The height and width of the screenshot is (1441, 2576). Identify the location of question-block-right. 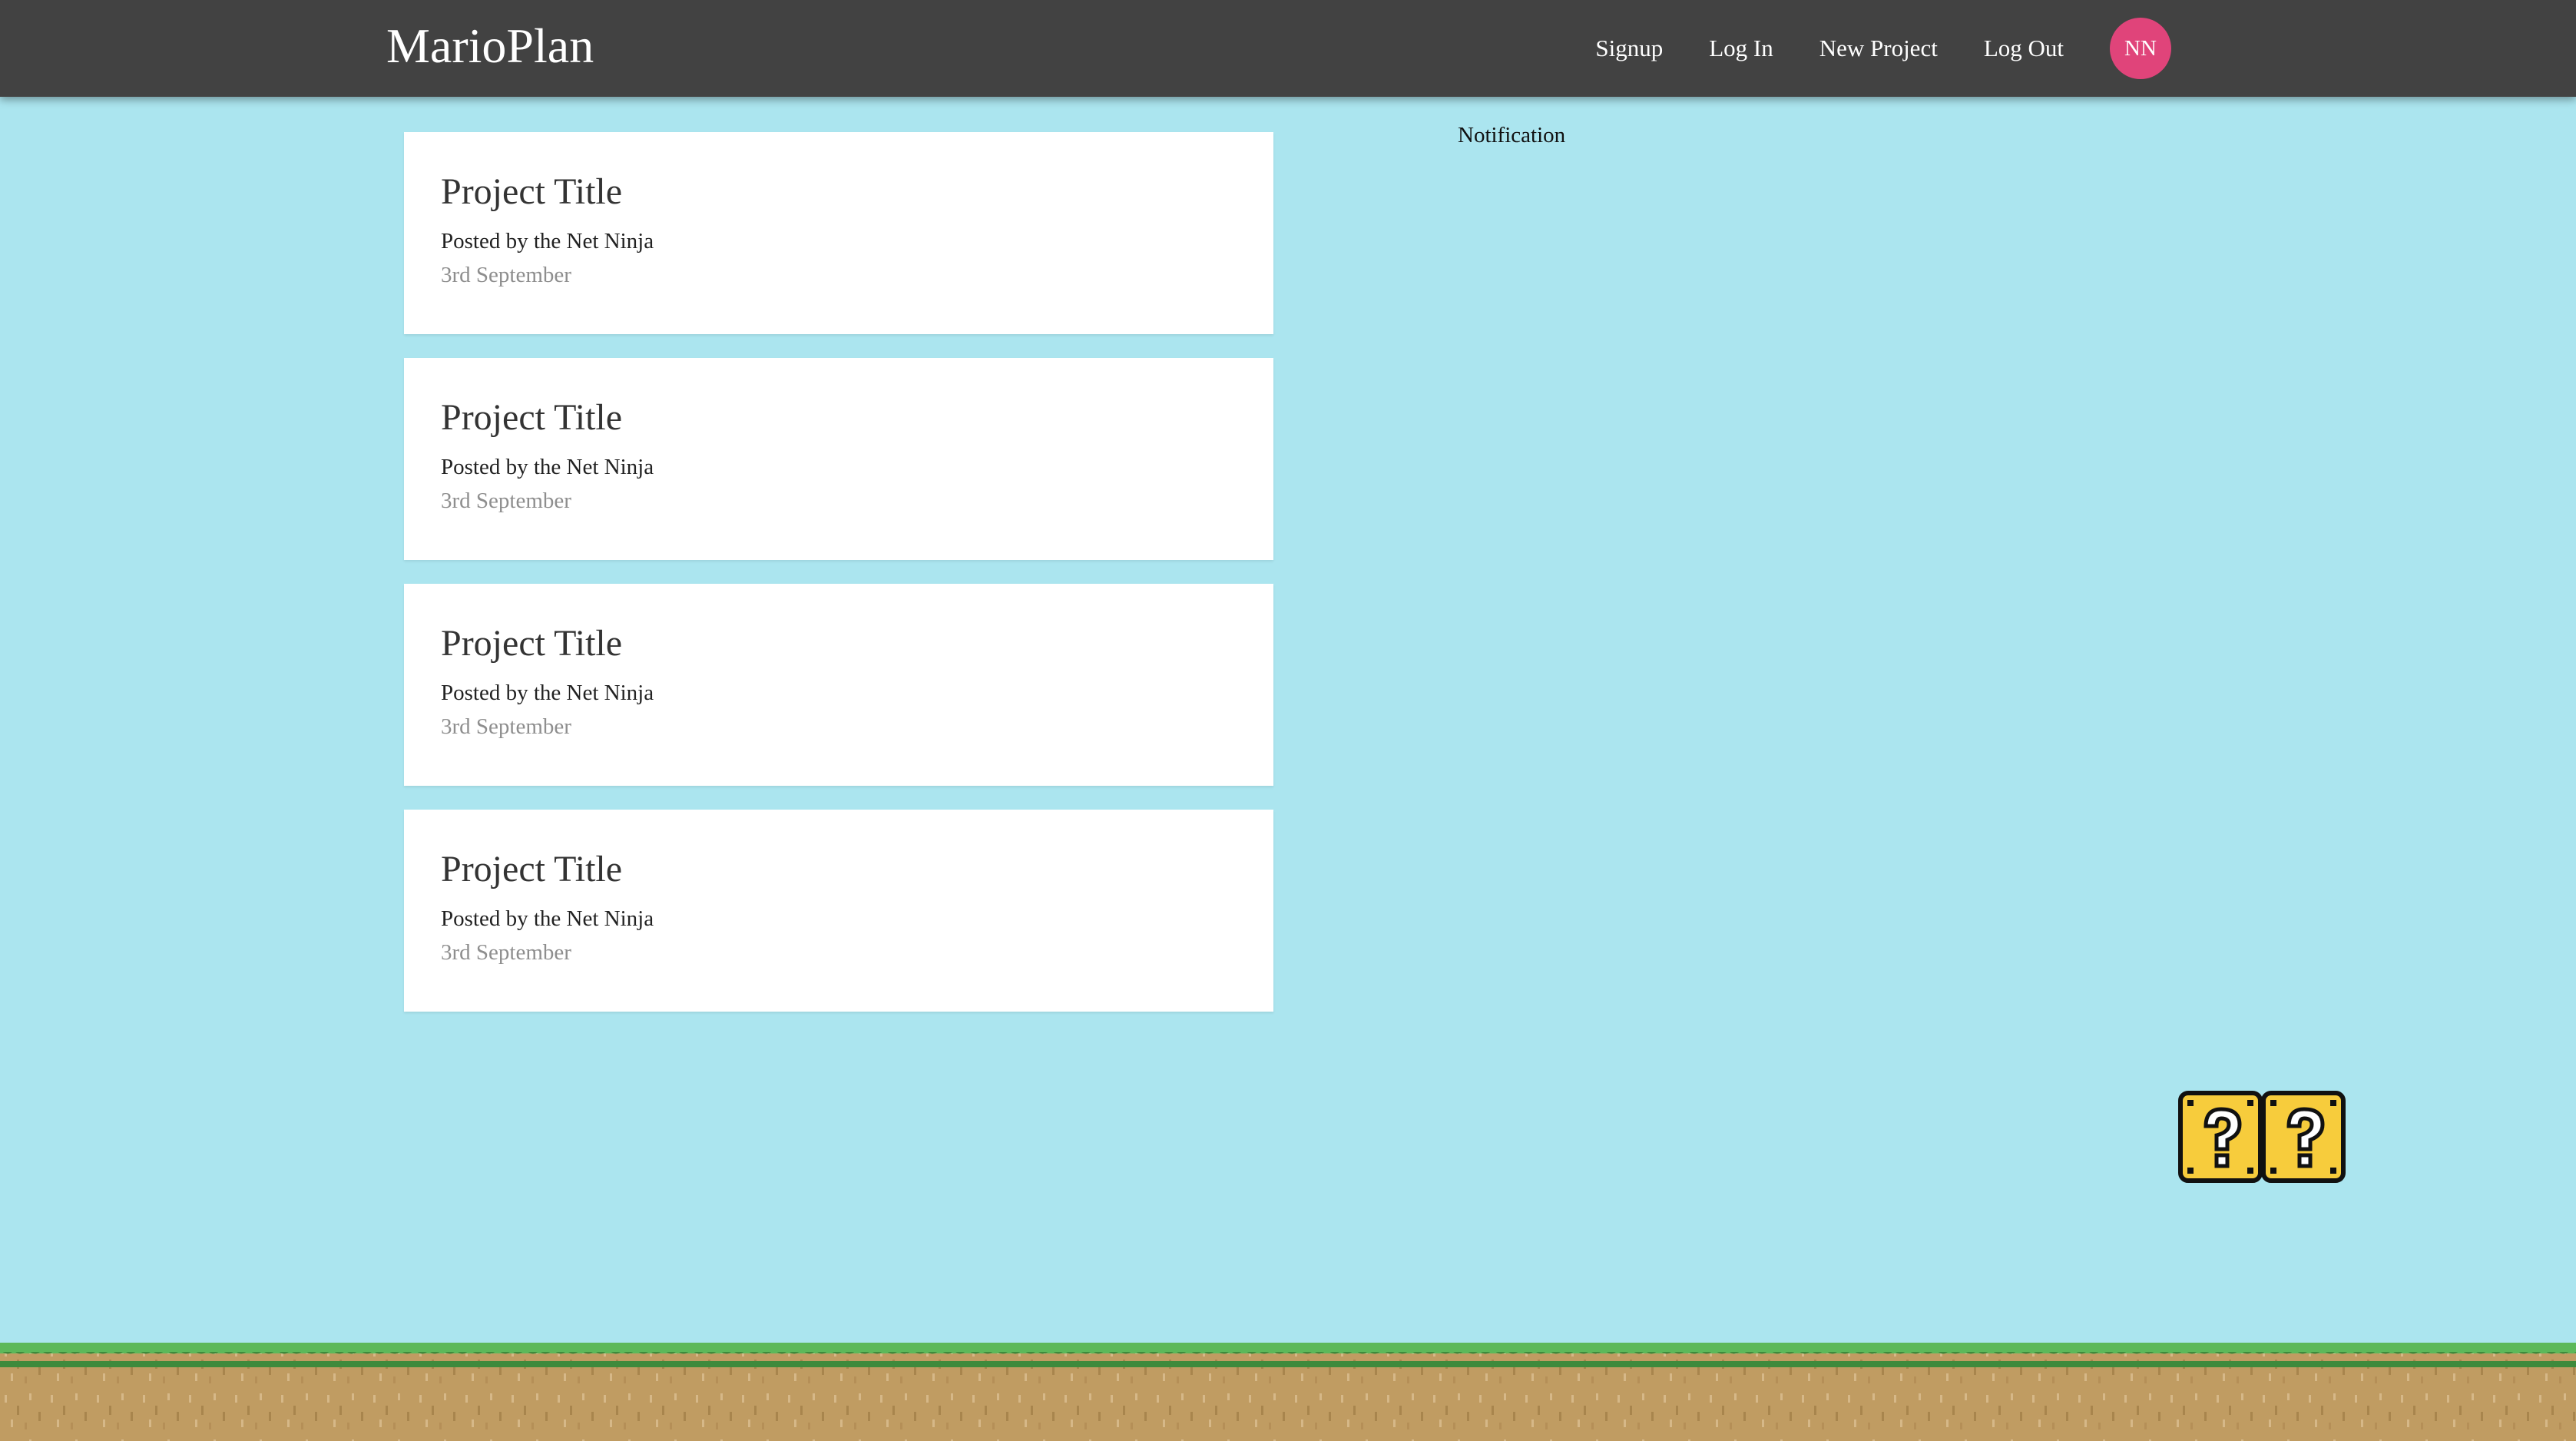
(2303, 1137).